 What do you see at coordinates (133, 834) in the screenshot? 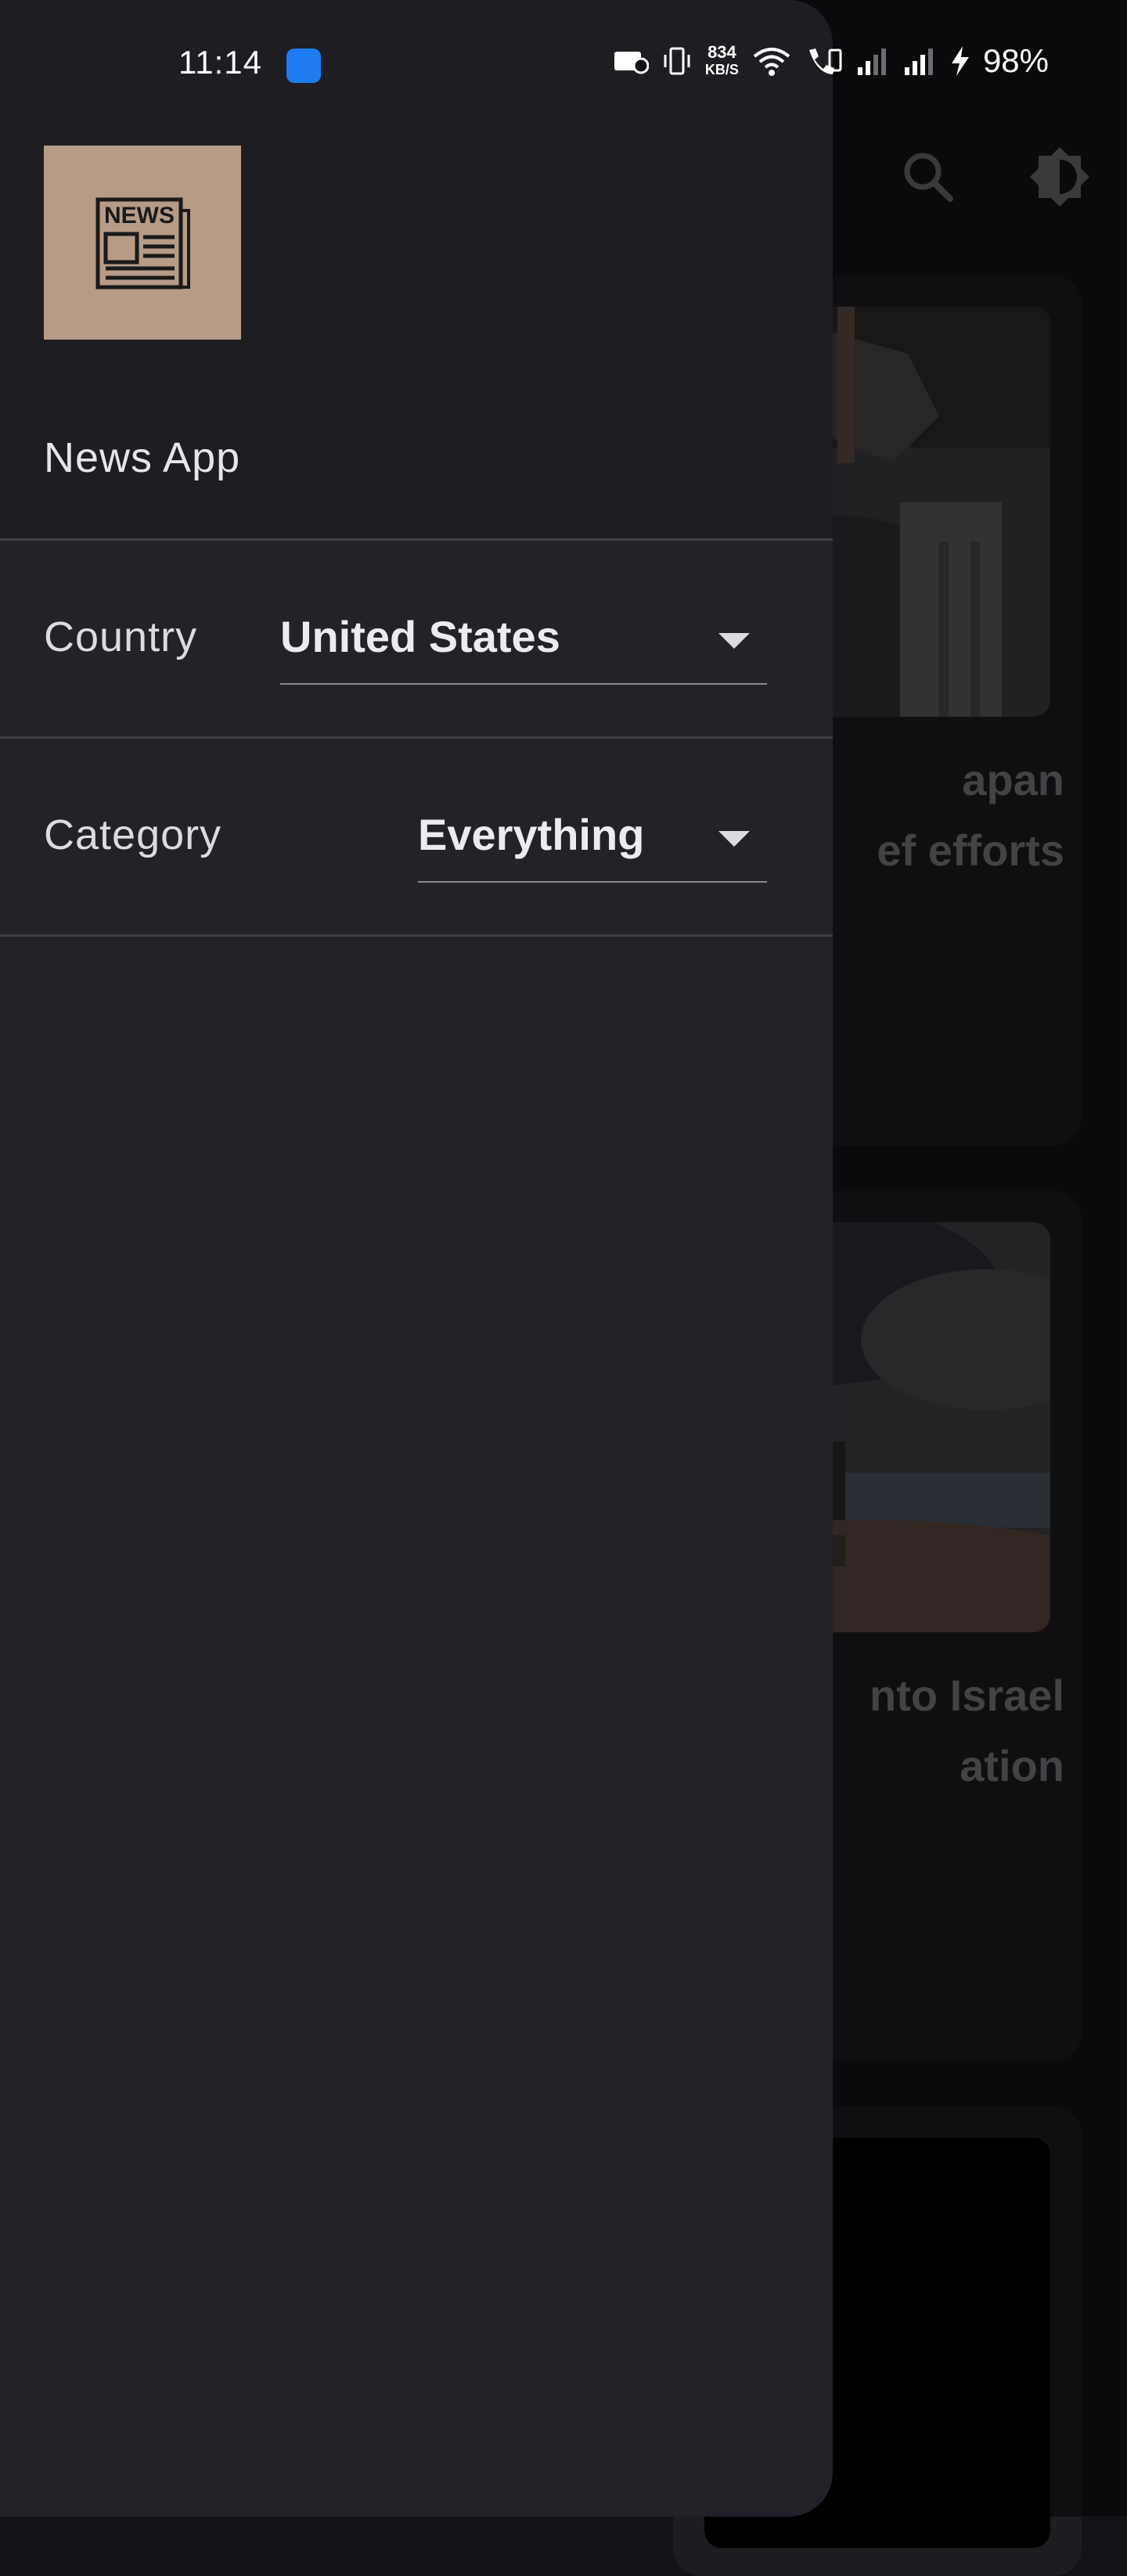
I see `category-label: Category` at bounding box center [133, 834].